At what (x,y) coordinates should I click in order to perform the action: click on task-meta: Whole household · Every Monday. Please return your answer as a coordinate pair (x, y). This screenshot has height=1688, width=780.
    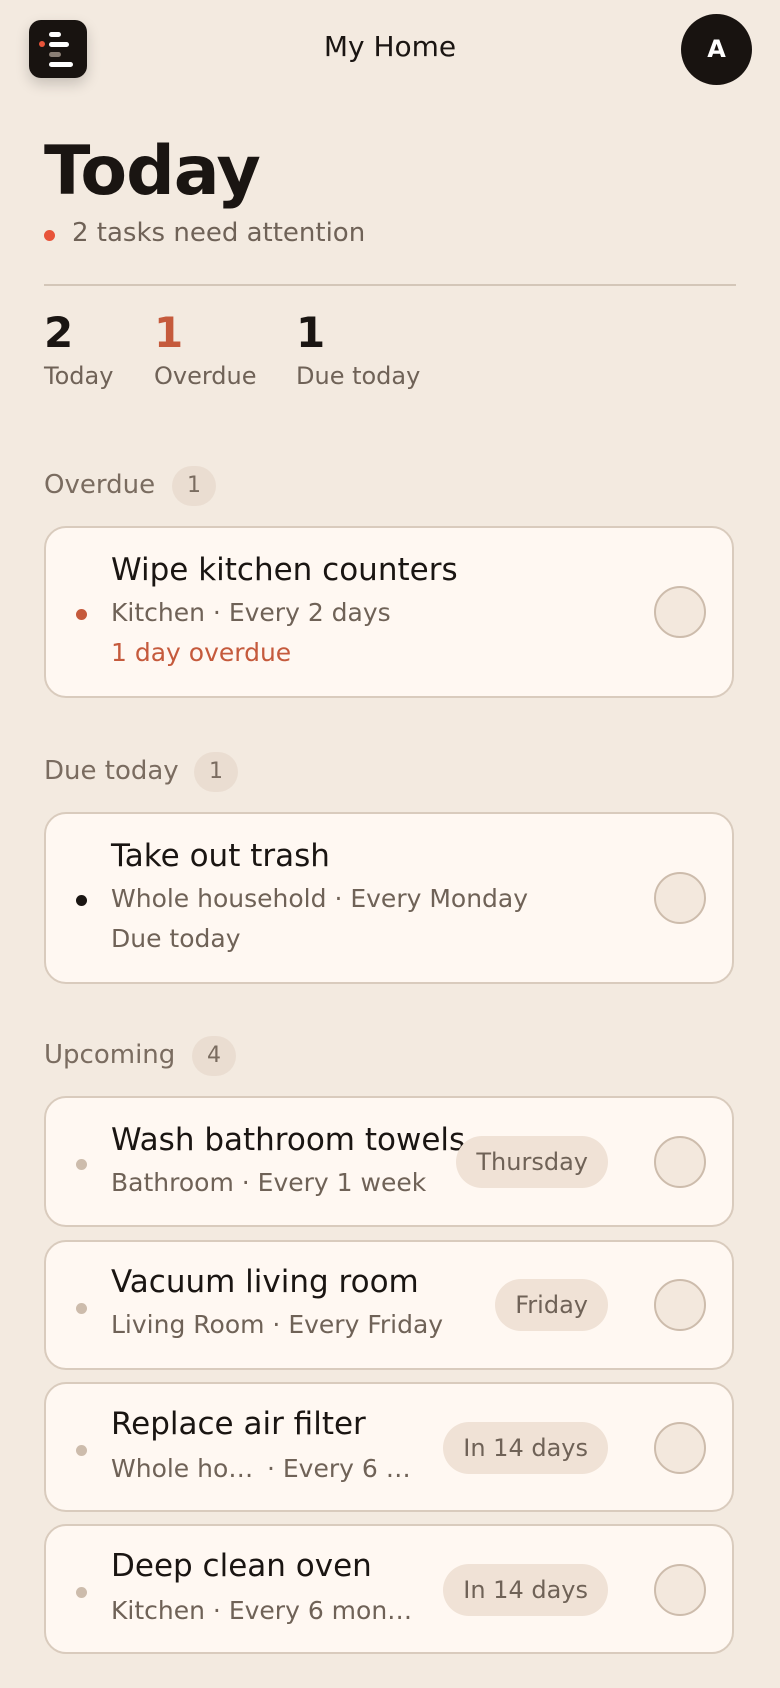
    Looking at the image, I should click on (319, 898).